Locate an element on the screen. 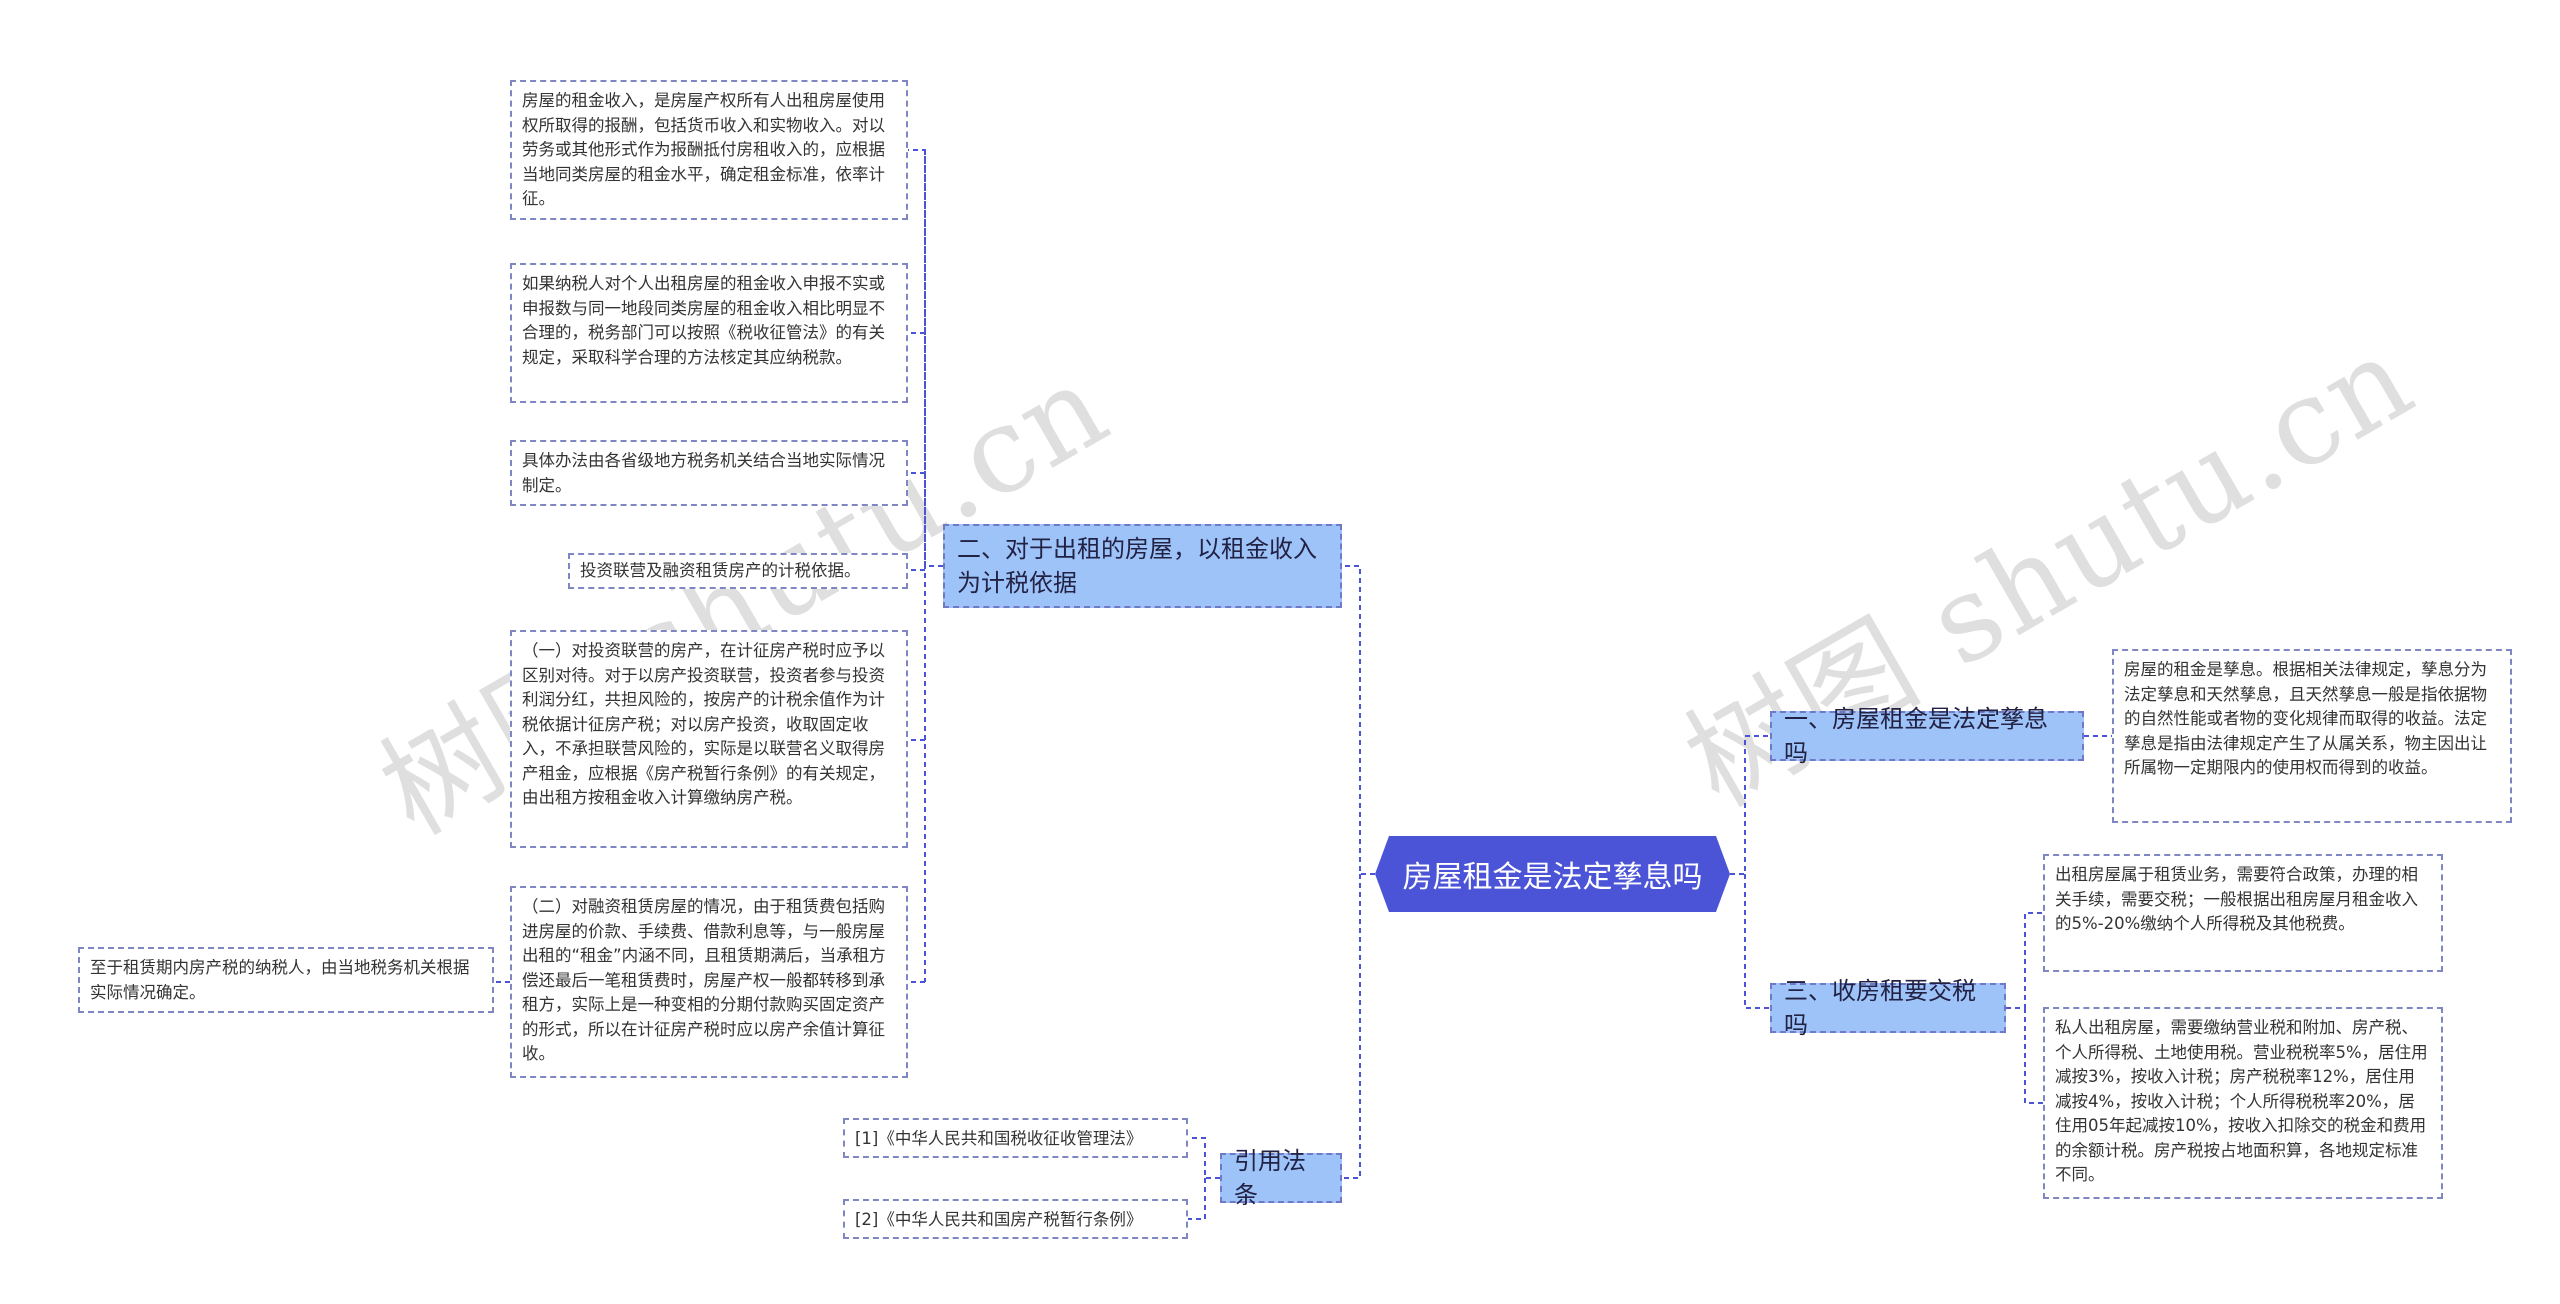 The width and height of the screenshot is (2560, 1304). leaf-citation-1: [1]《中华人民共和国税收征收管理法》 is located at coordinates (1015, 1138).